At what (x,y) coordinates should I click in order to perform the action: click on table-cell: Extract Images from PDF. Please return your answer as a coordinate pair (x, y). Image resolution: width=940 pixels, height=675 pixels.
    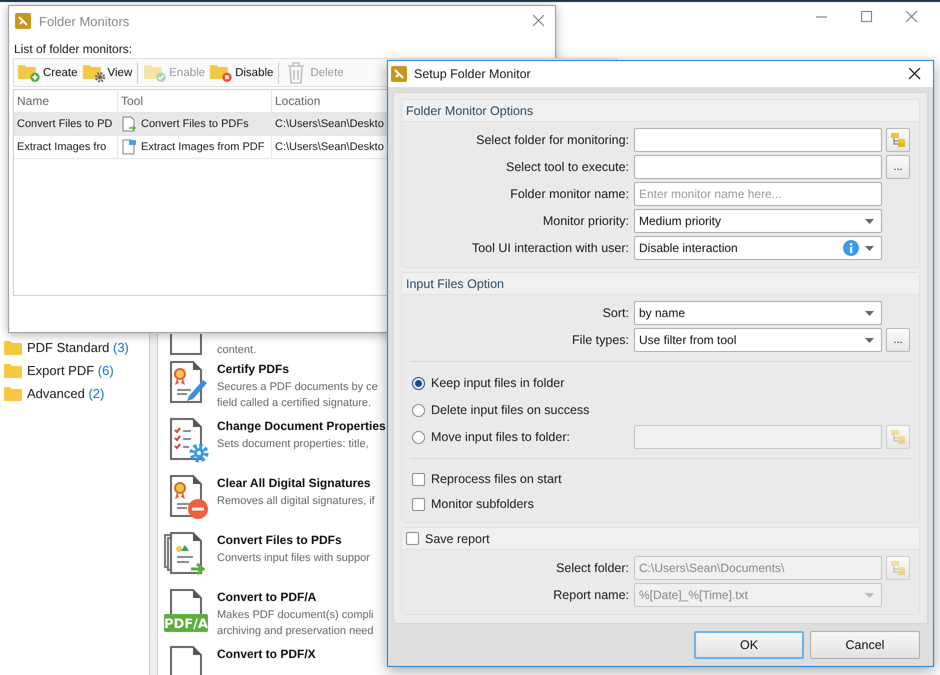
    Looking at the image, I should click on (202, 147).